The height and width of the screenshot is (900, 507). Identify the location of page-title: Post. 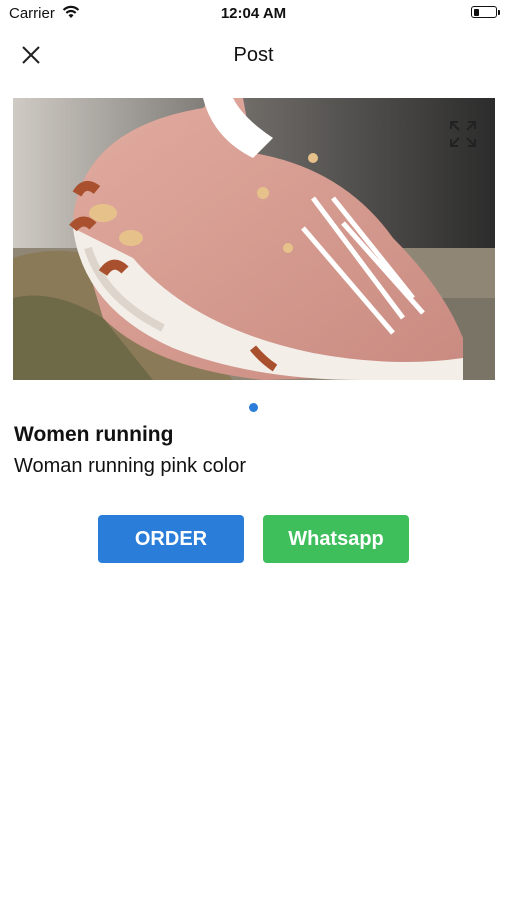
(253, 55).